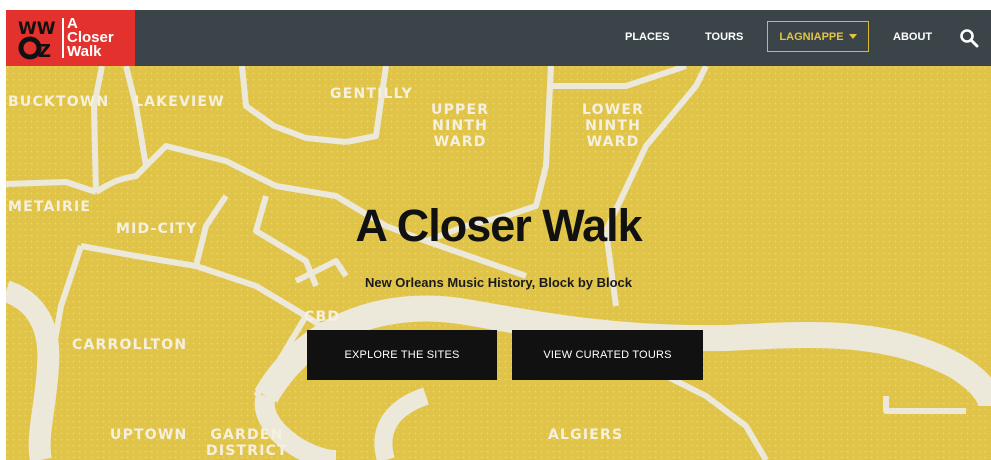 The image size is (991, 460). I want to click on site-logo: WW Z A Closer Walk, so click(70, 38).